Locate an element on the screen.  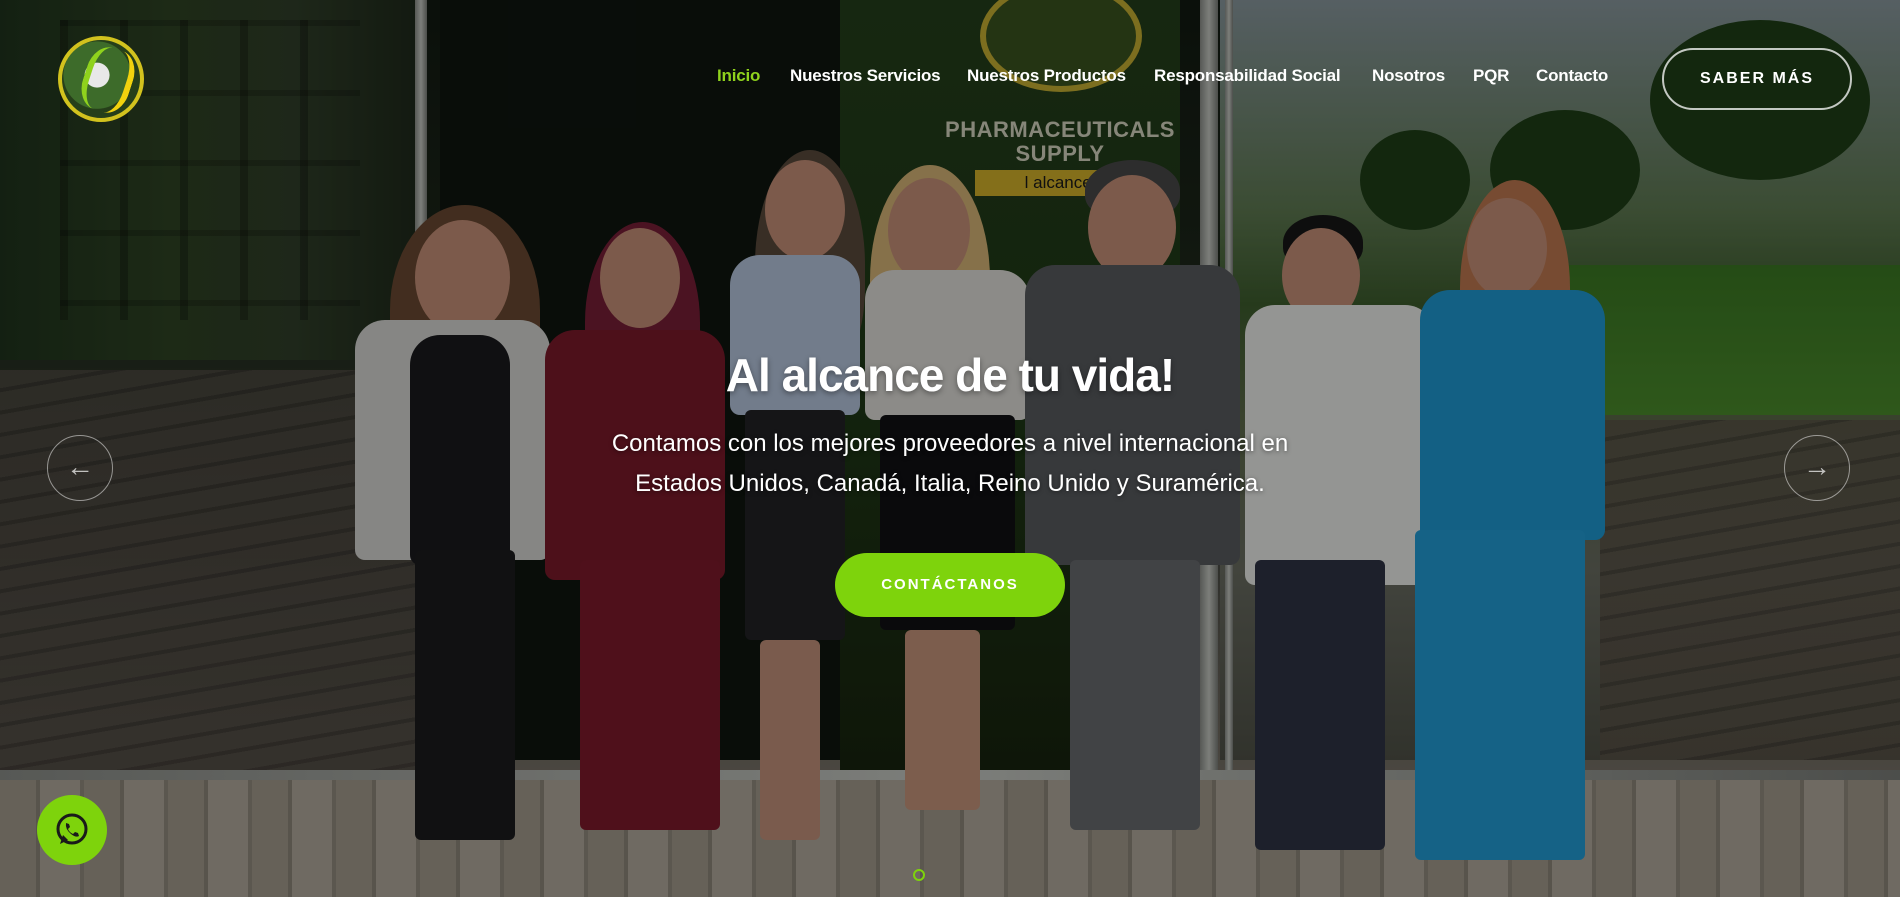
arrow-right-icon: → is located at coordinates (1817, 466).